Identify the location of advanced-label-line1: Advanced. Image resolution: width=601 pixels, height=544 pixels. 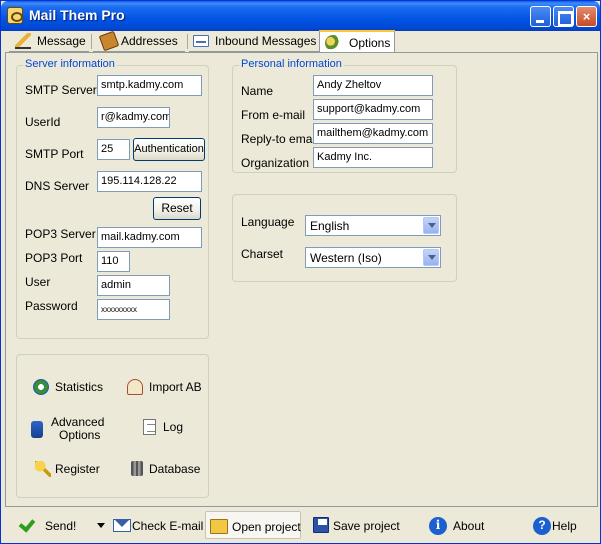
(78, 422).